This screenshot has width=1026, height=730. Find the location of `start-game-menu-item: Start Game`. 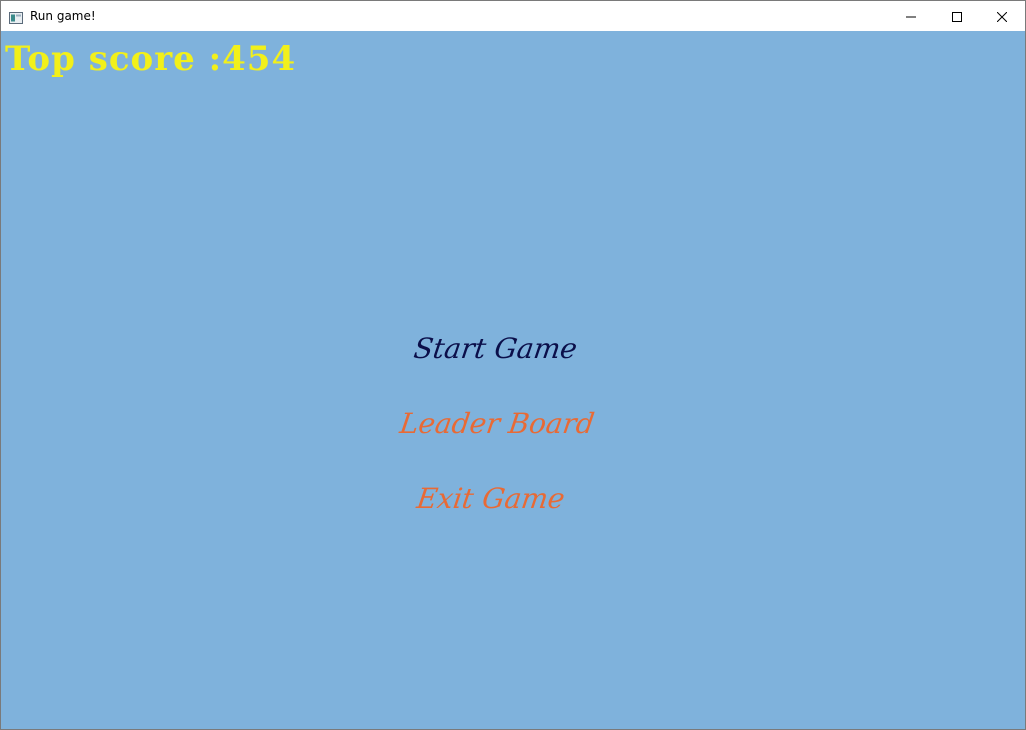

start-game-menu-item: Start Game is located at coordinates (495, 349).